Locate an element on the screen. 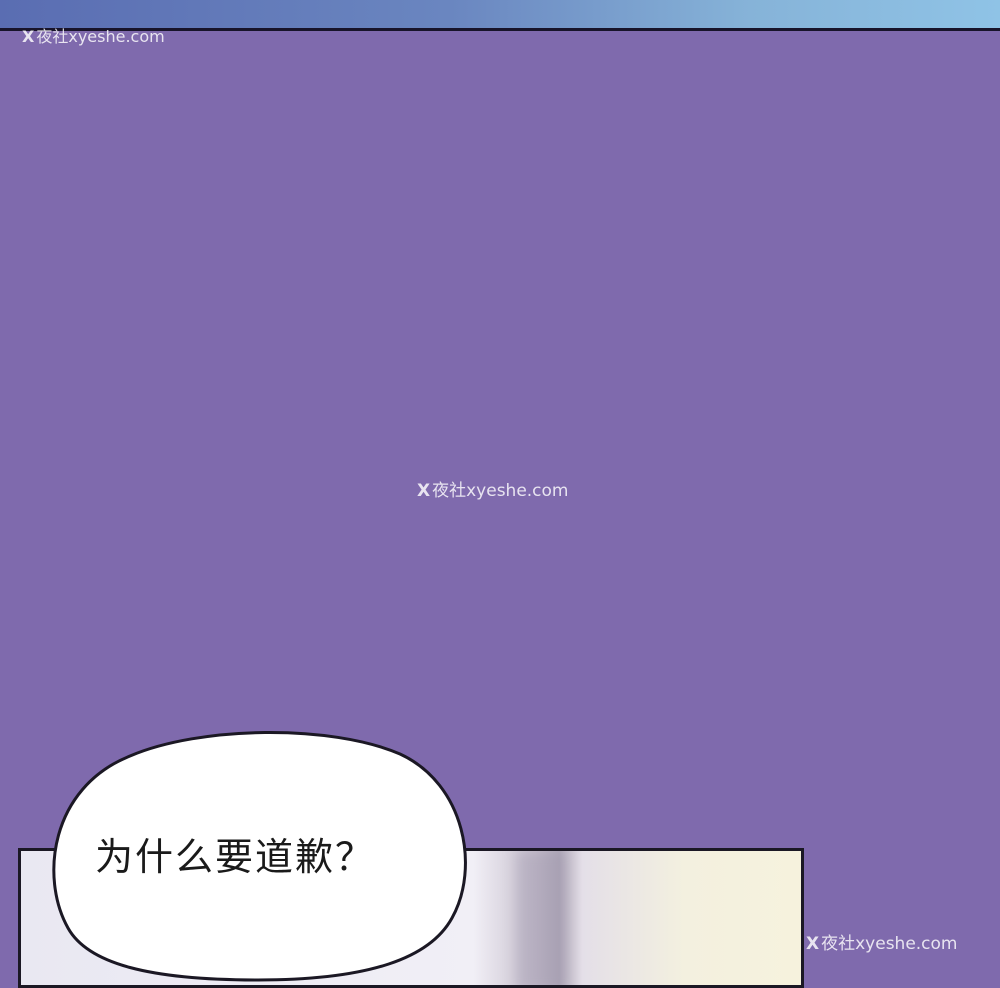  watermark-bottom-right: X 夜社xyeshe.com is located at coordinates (882, 944).